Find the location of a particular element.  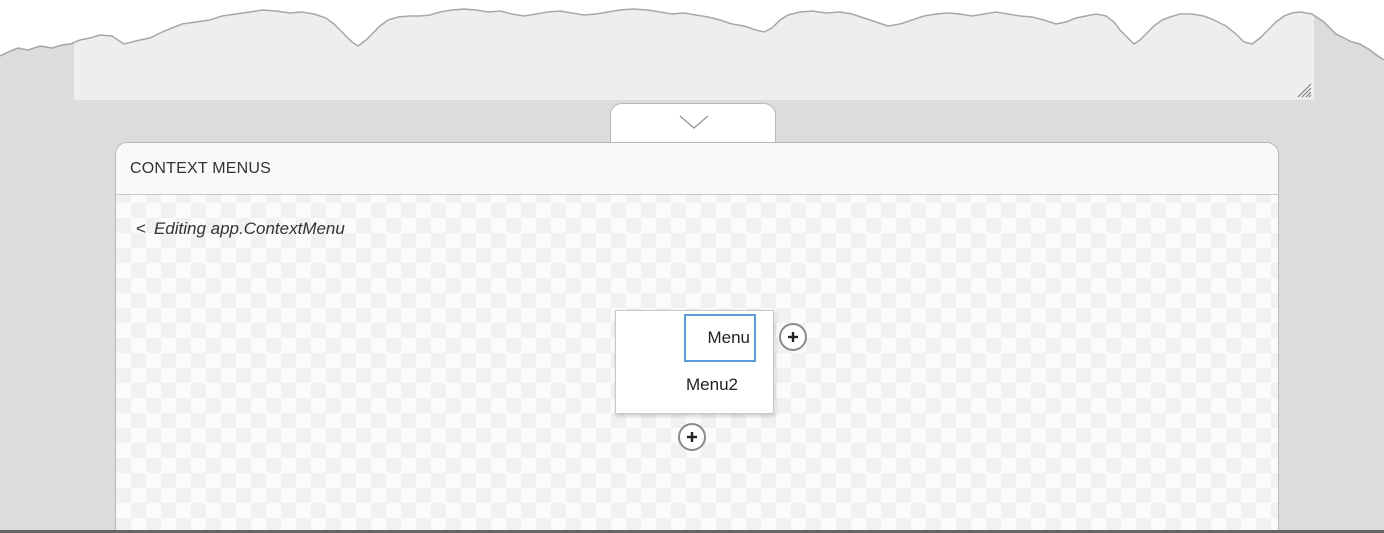

menu-item: Menu2 is located at coordinates (712, 385).